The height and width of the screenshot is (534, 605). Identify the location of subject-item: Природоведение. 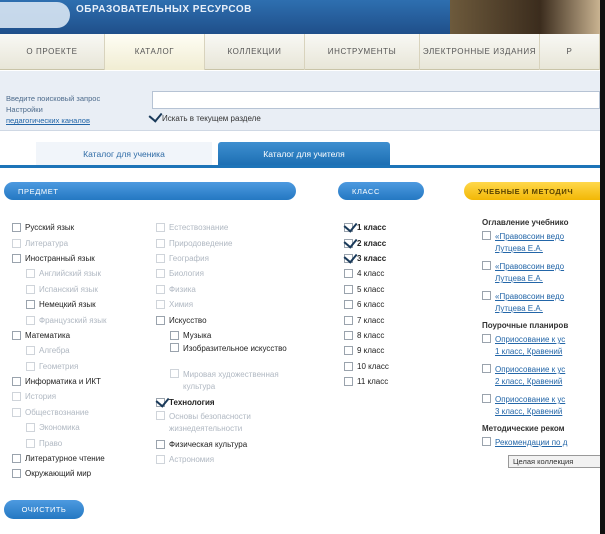
(231, 242).